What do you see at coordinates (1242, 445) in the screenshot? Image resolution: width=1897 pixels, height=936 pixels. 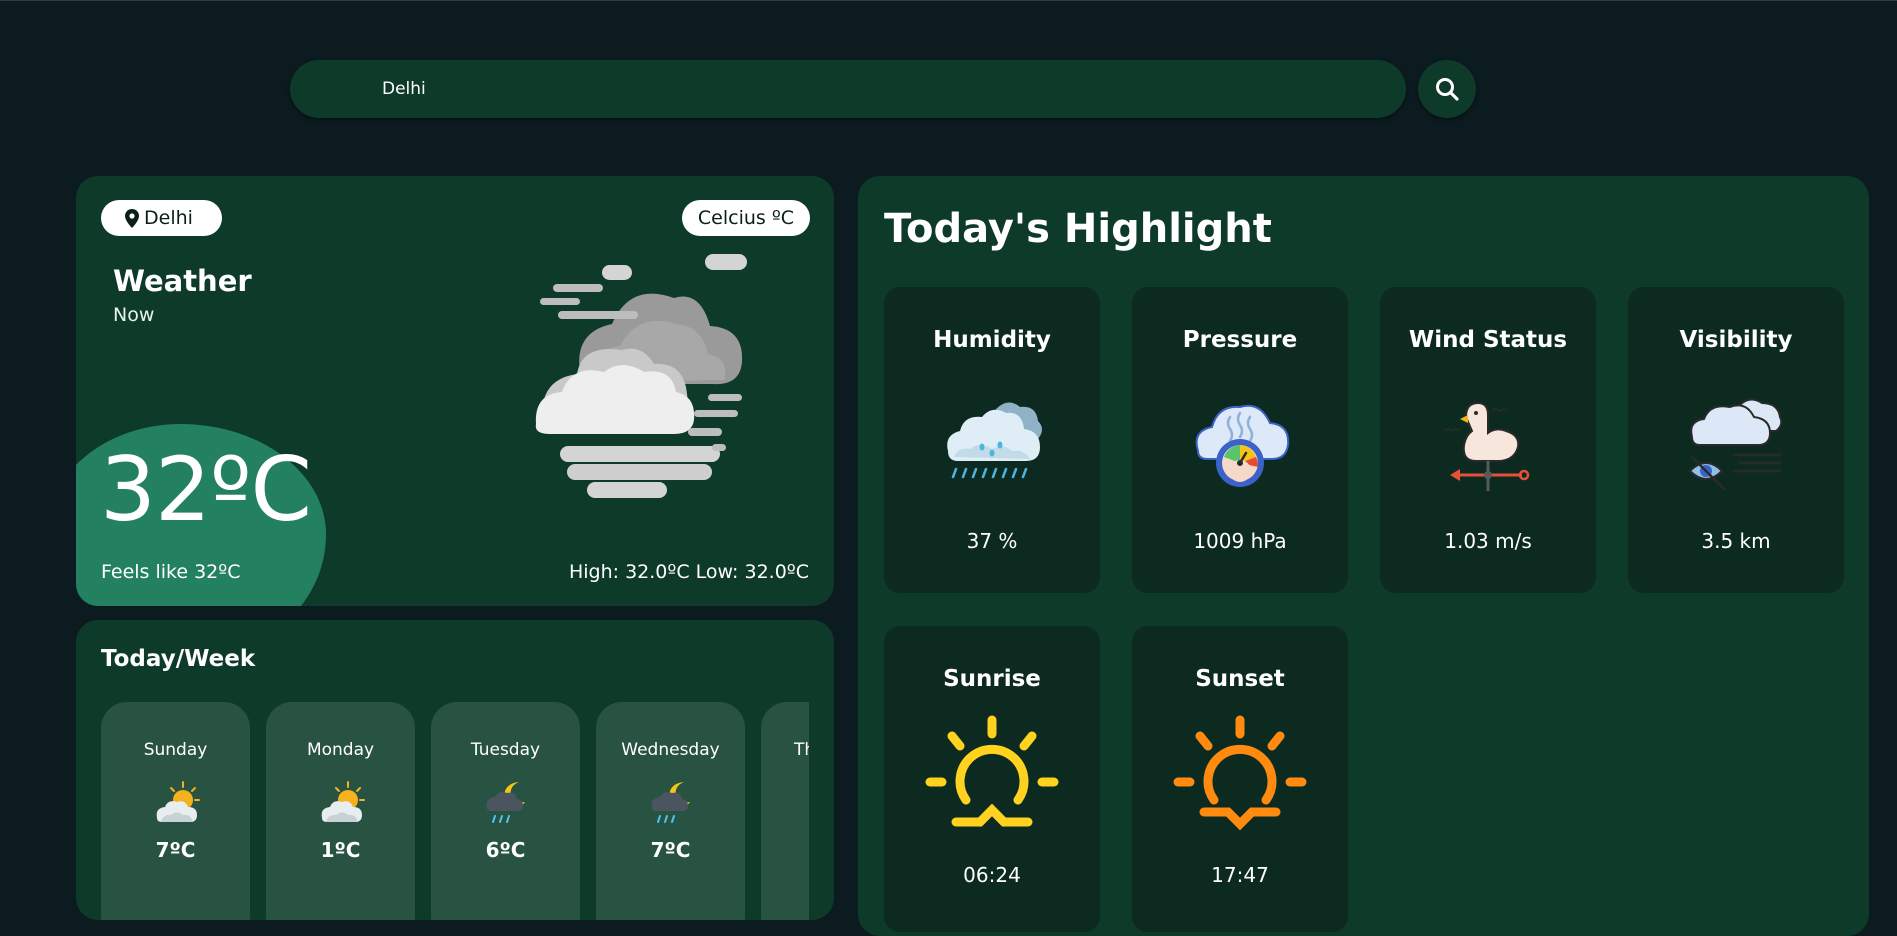 I see `pressure-gauge-icon` at bounding box center [1242, 445].